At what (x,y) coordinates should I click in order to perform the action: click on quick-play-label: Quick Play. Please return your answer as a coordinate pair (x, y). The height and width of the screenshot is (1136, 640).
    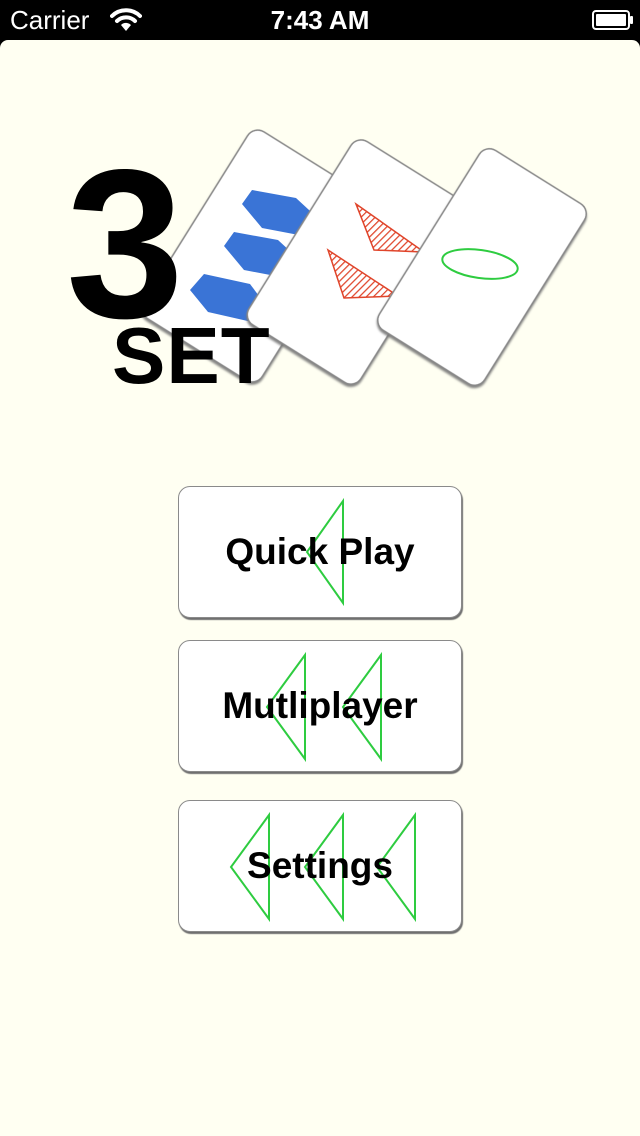
    Looking at the image, I should click on (320, 551).